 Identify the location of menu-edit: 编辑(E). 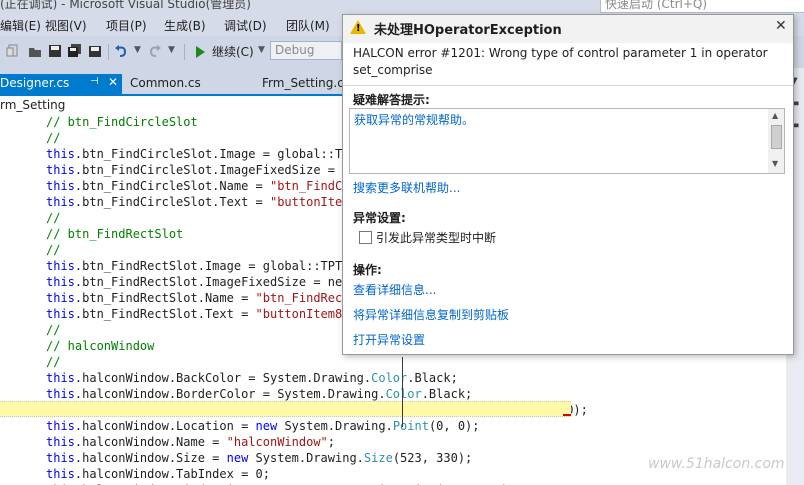
(20, 25).